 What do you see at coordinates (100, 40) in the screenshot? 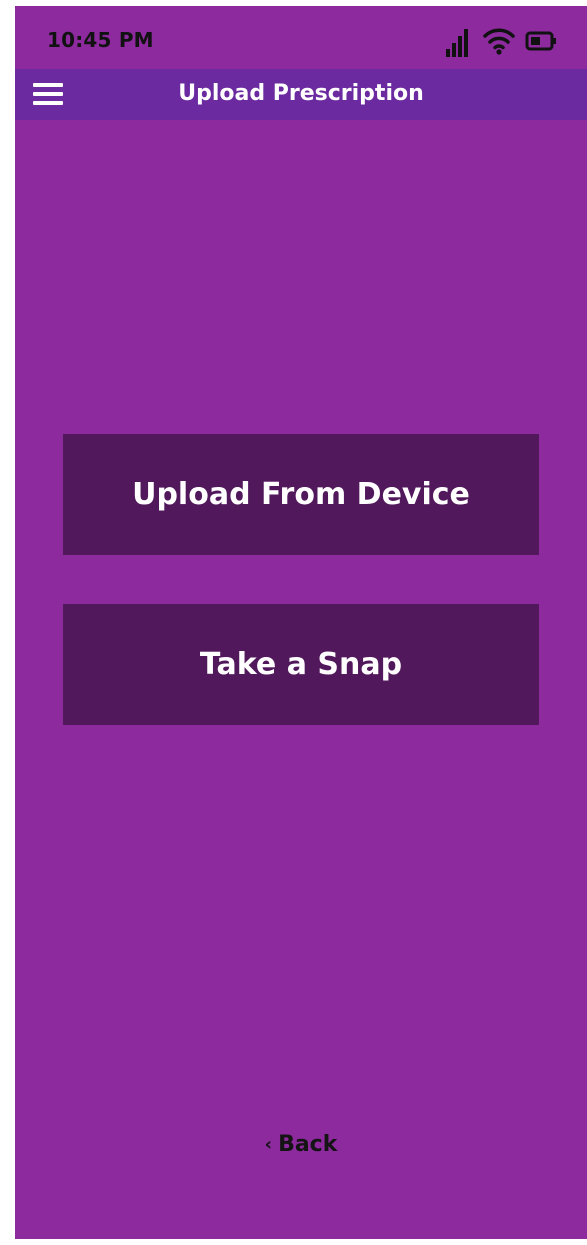
I see `status-time: 10:45 PM` at bounding box center [100, 40].